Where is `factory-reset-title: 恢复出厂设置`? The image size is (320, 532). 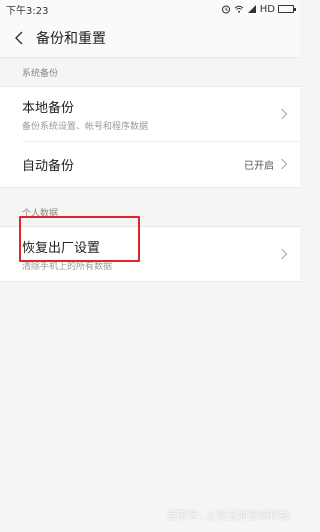
factory-reset-title: 恢复出厂设置 is located at coordinates (61, 248).